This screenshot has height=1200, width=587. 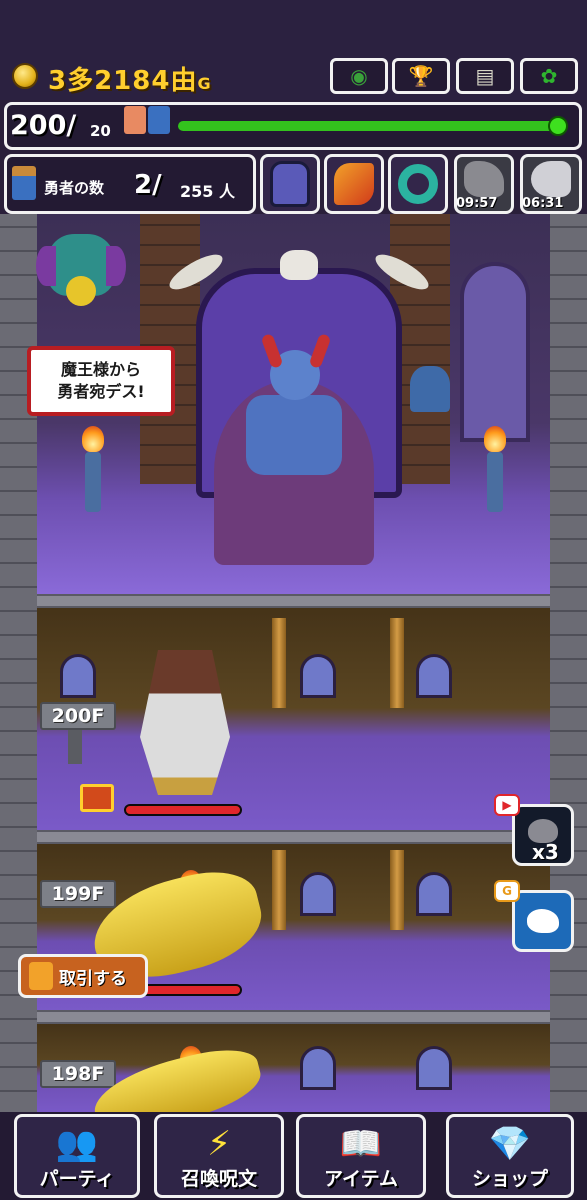 What do you see at coordinates (507, 805) in the screenshot?
I see `video-ad-badge-icon: ▶` at bounding box center [507, 805].